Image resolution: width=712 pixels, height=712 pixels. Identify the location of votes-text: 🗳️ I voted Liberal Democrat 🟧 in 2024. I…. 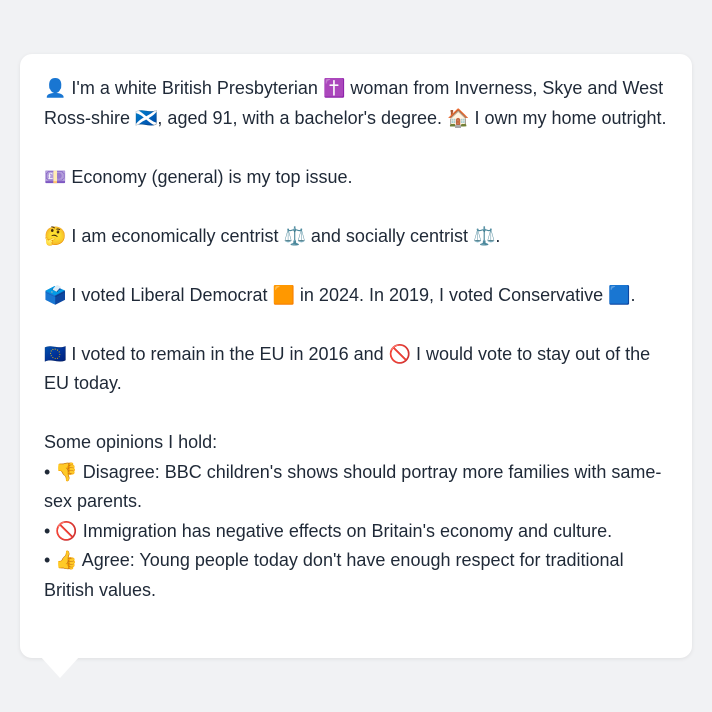
(340, 294).